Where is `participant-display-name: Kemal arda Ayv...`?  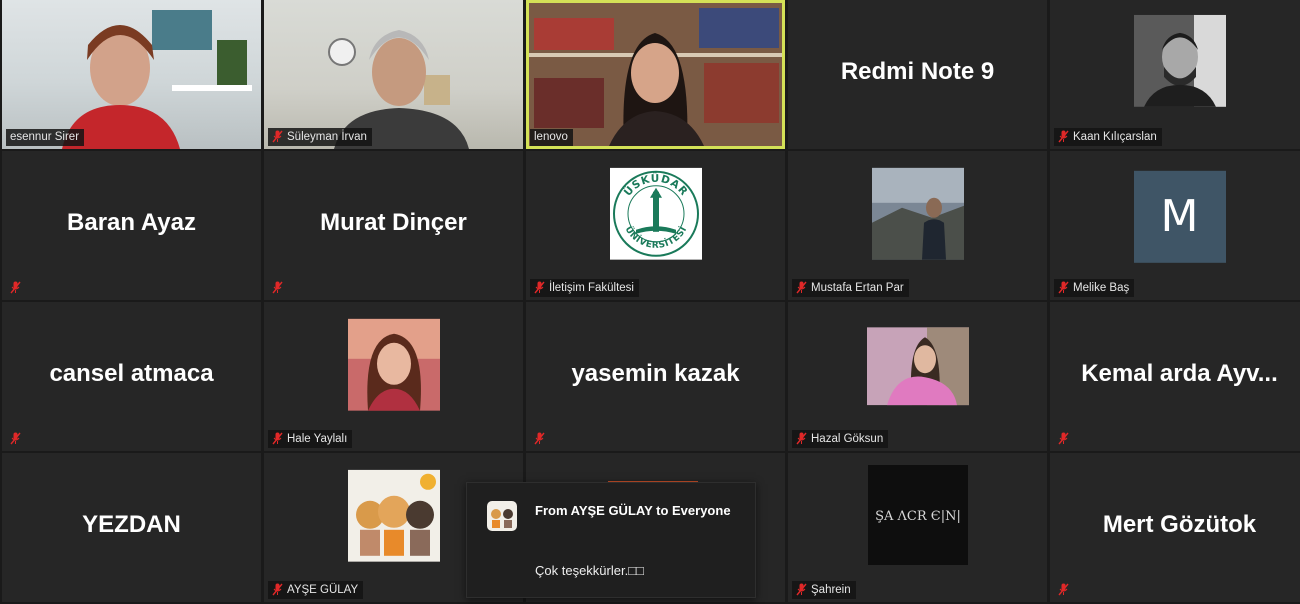 participant-display-name: Kemal arda Ayv... is located at coordinates (1179, 373).